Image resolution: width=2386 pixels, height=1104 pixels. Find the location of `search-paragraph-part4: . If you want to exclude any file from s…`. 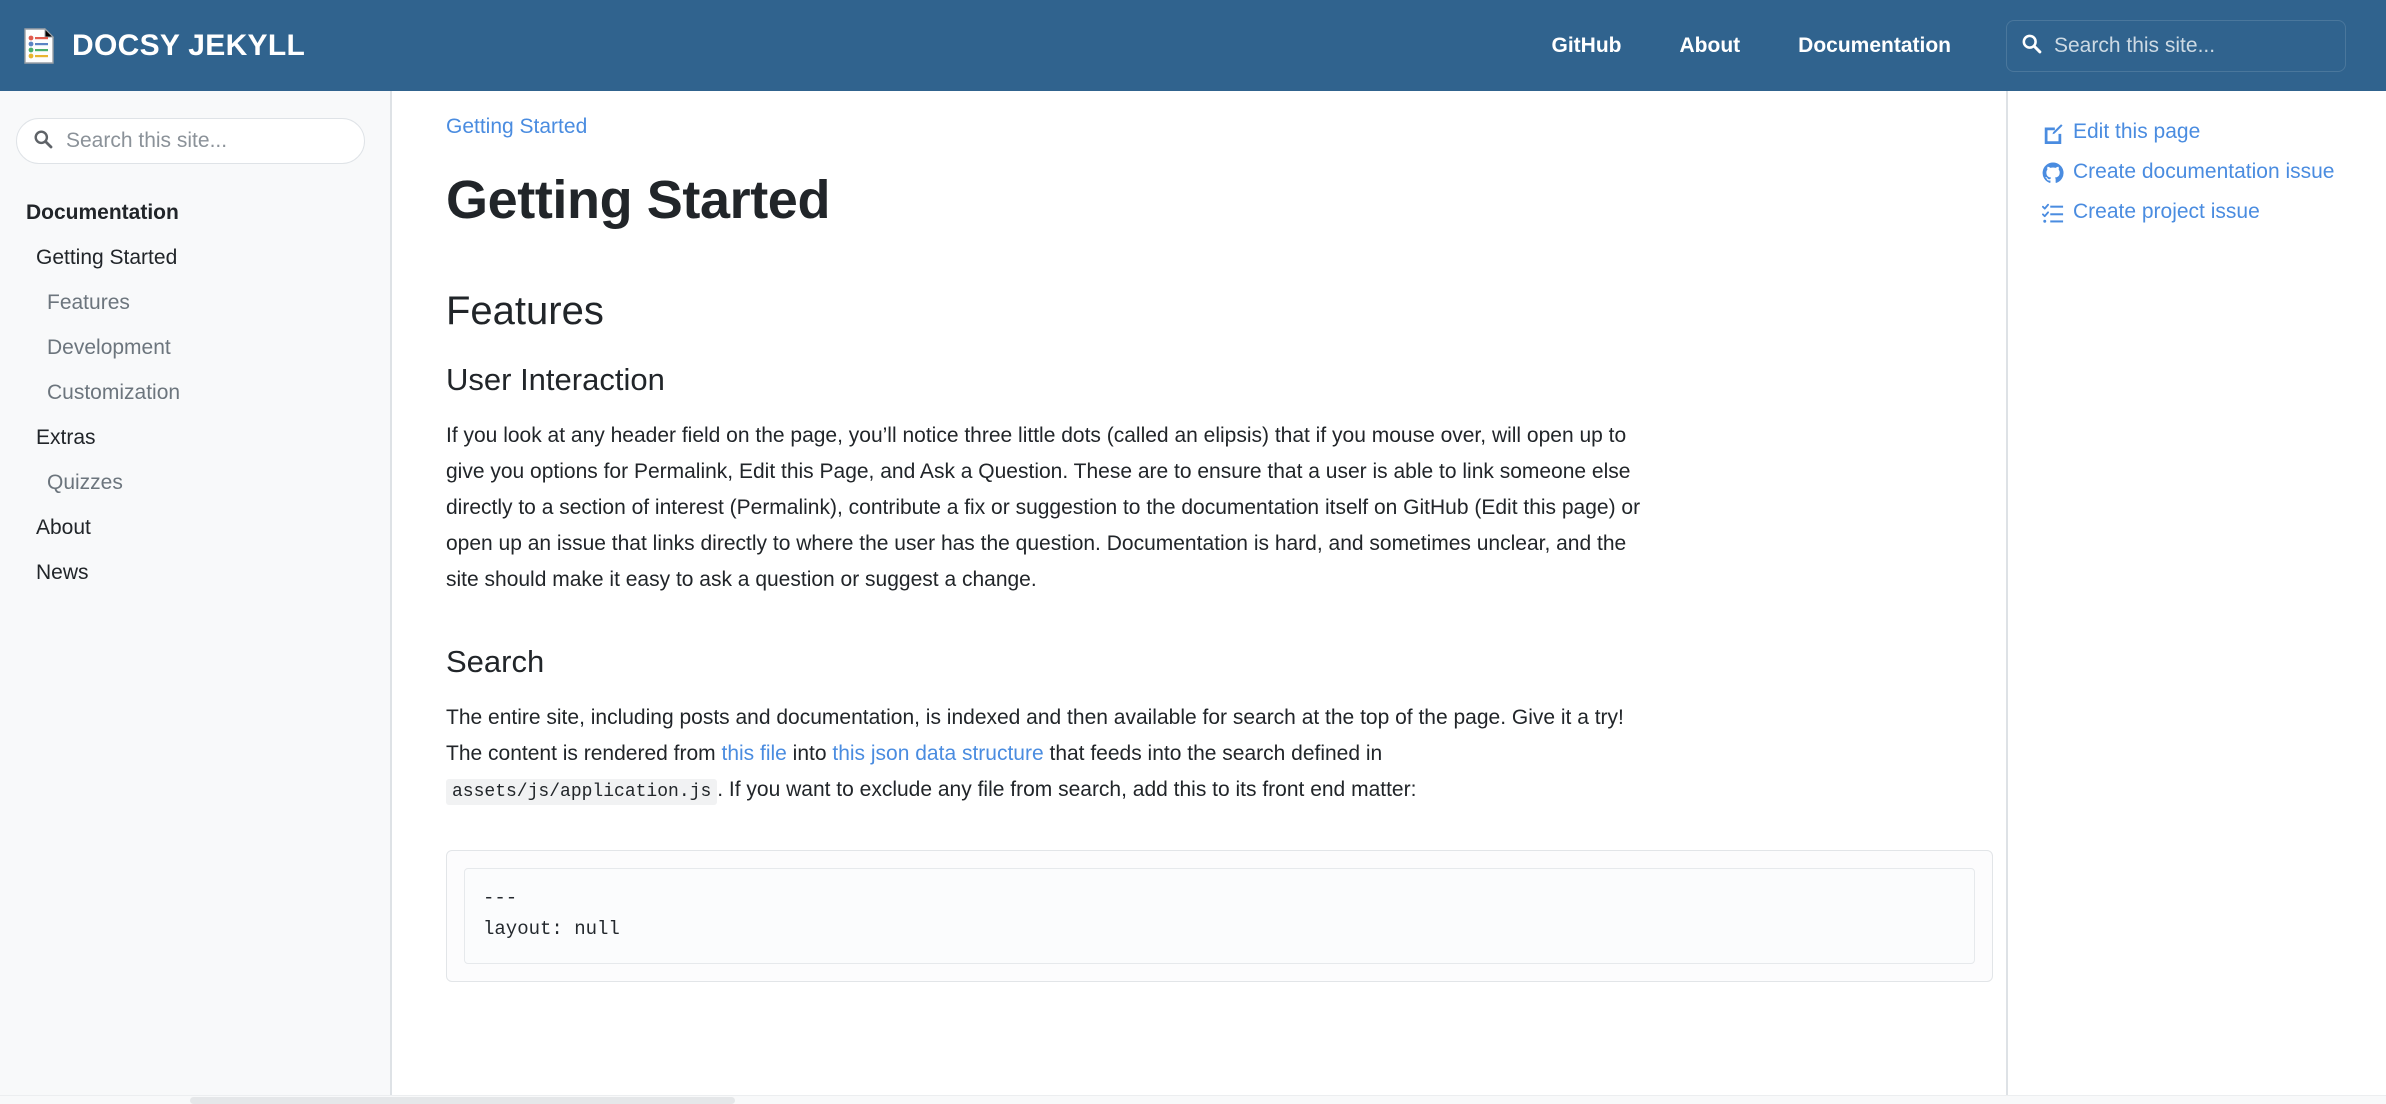

search-paragraph-part4: . If you want to exclude any file from s… is located at coordinates (1067, 789).